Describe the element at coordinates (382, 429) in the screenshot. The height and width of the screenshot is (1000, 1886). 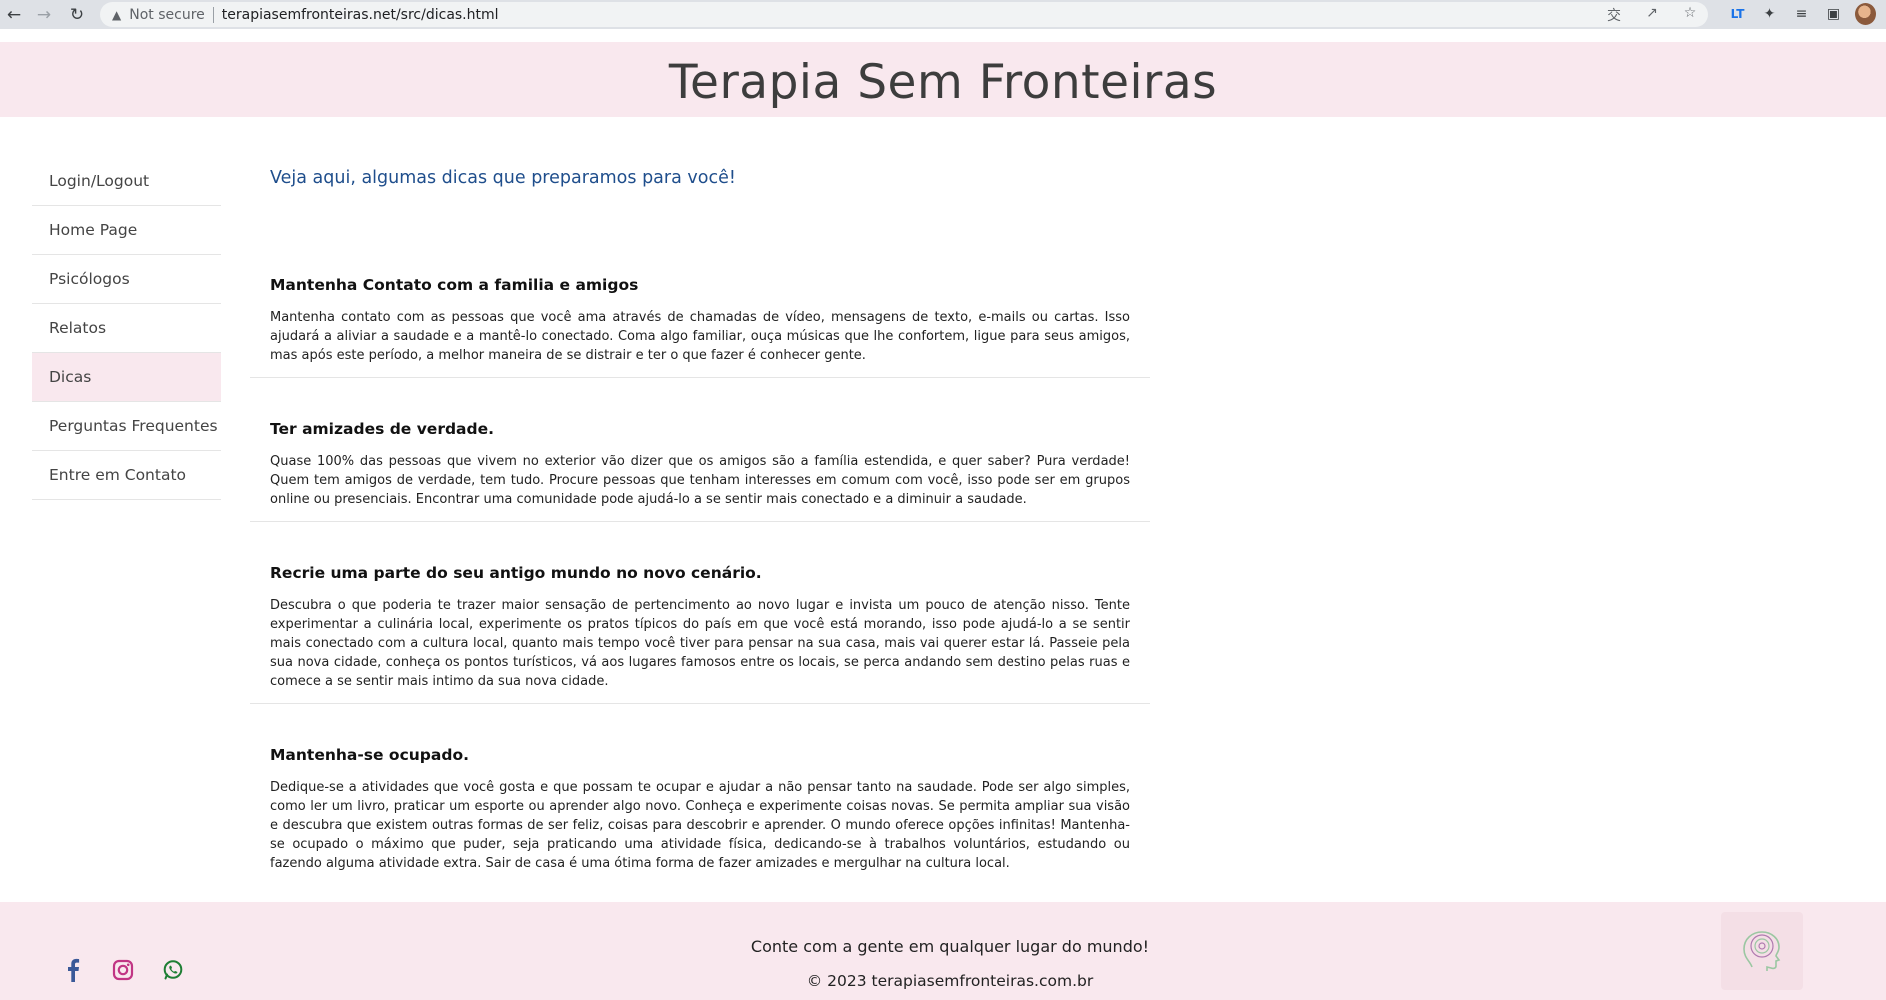
I see `tip-title: Ter amizades de verdade.` at that location.